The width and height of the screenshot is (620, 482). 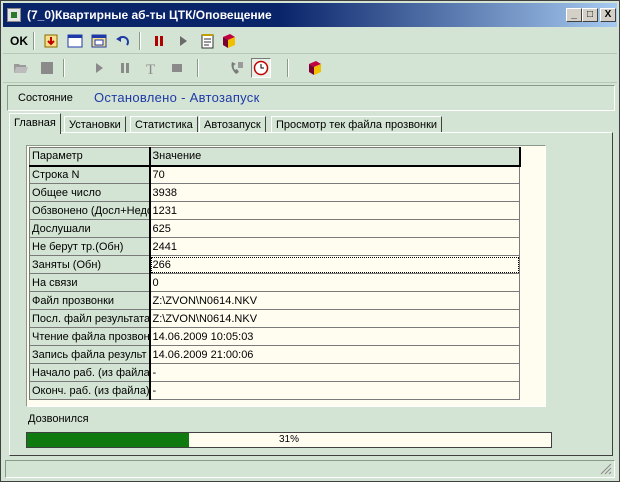 I want to click on notepad-icon, so click(x=207, y=41).